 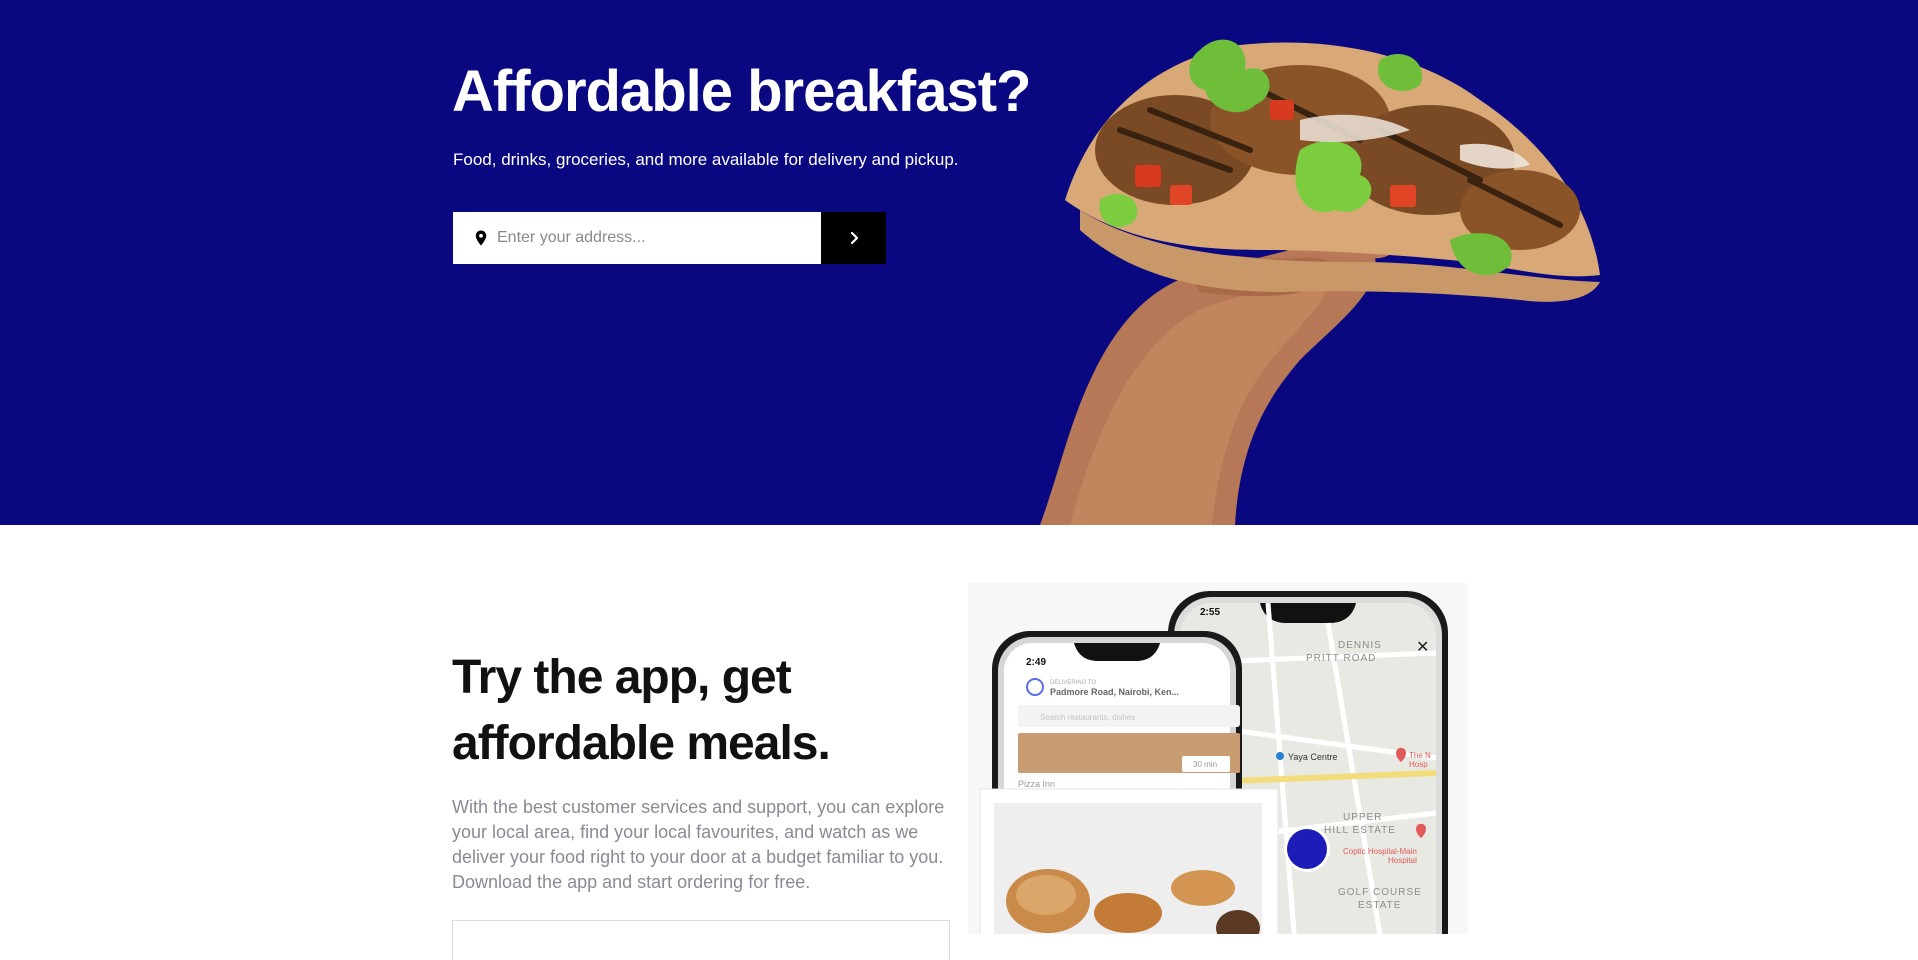 I want to click on current-location-marker, so click(x=1307, y=849).